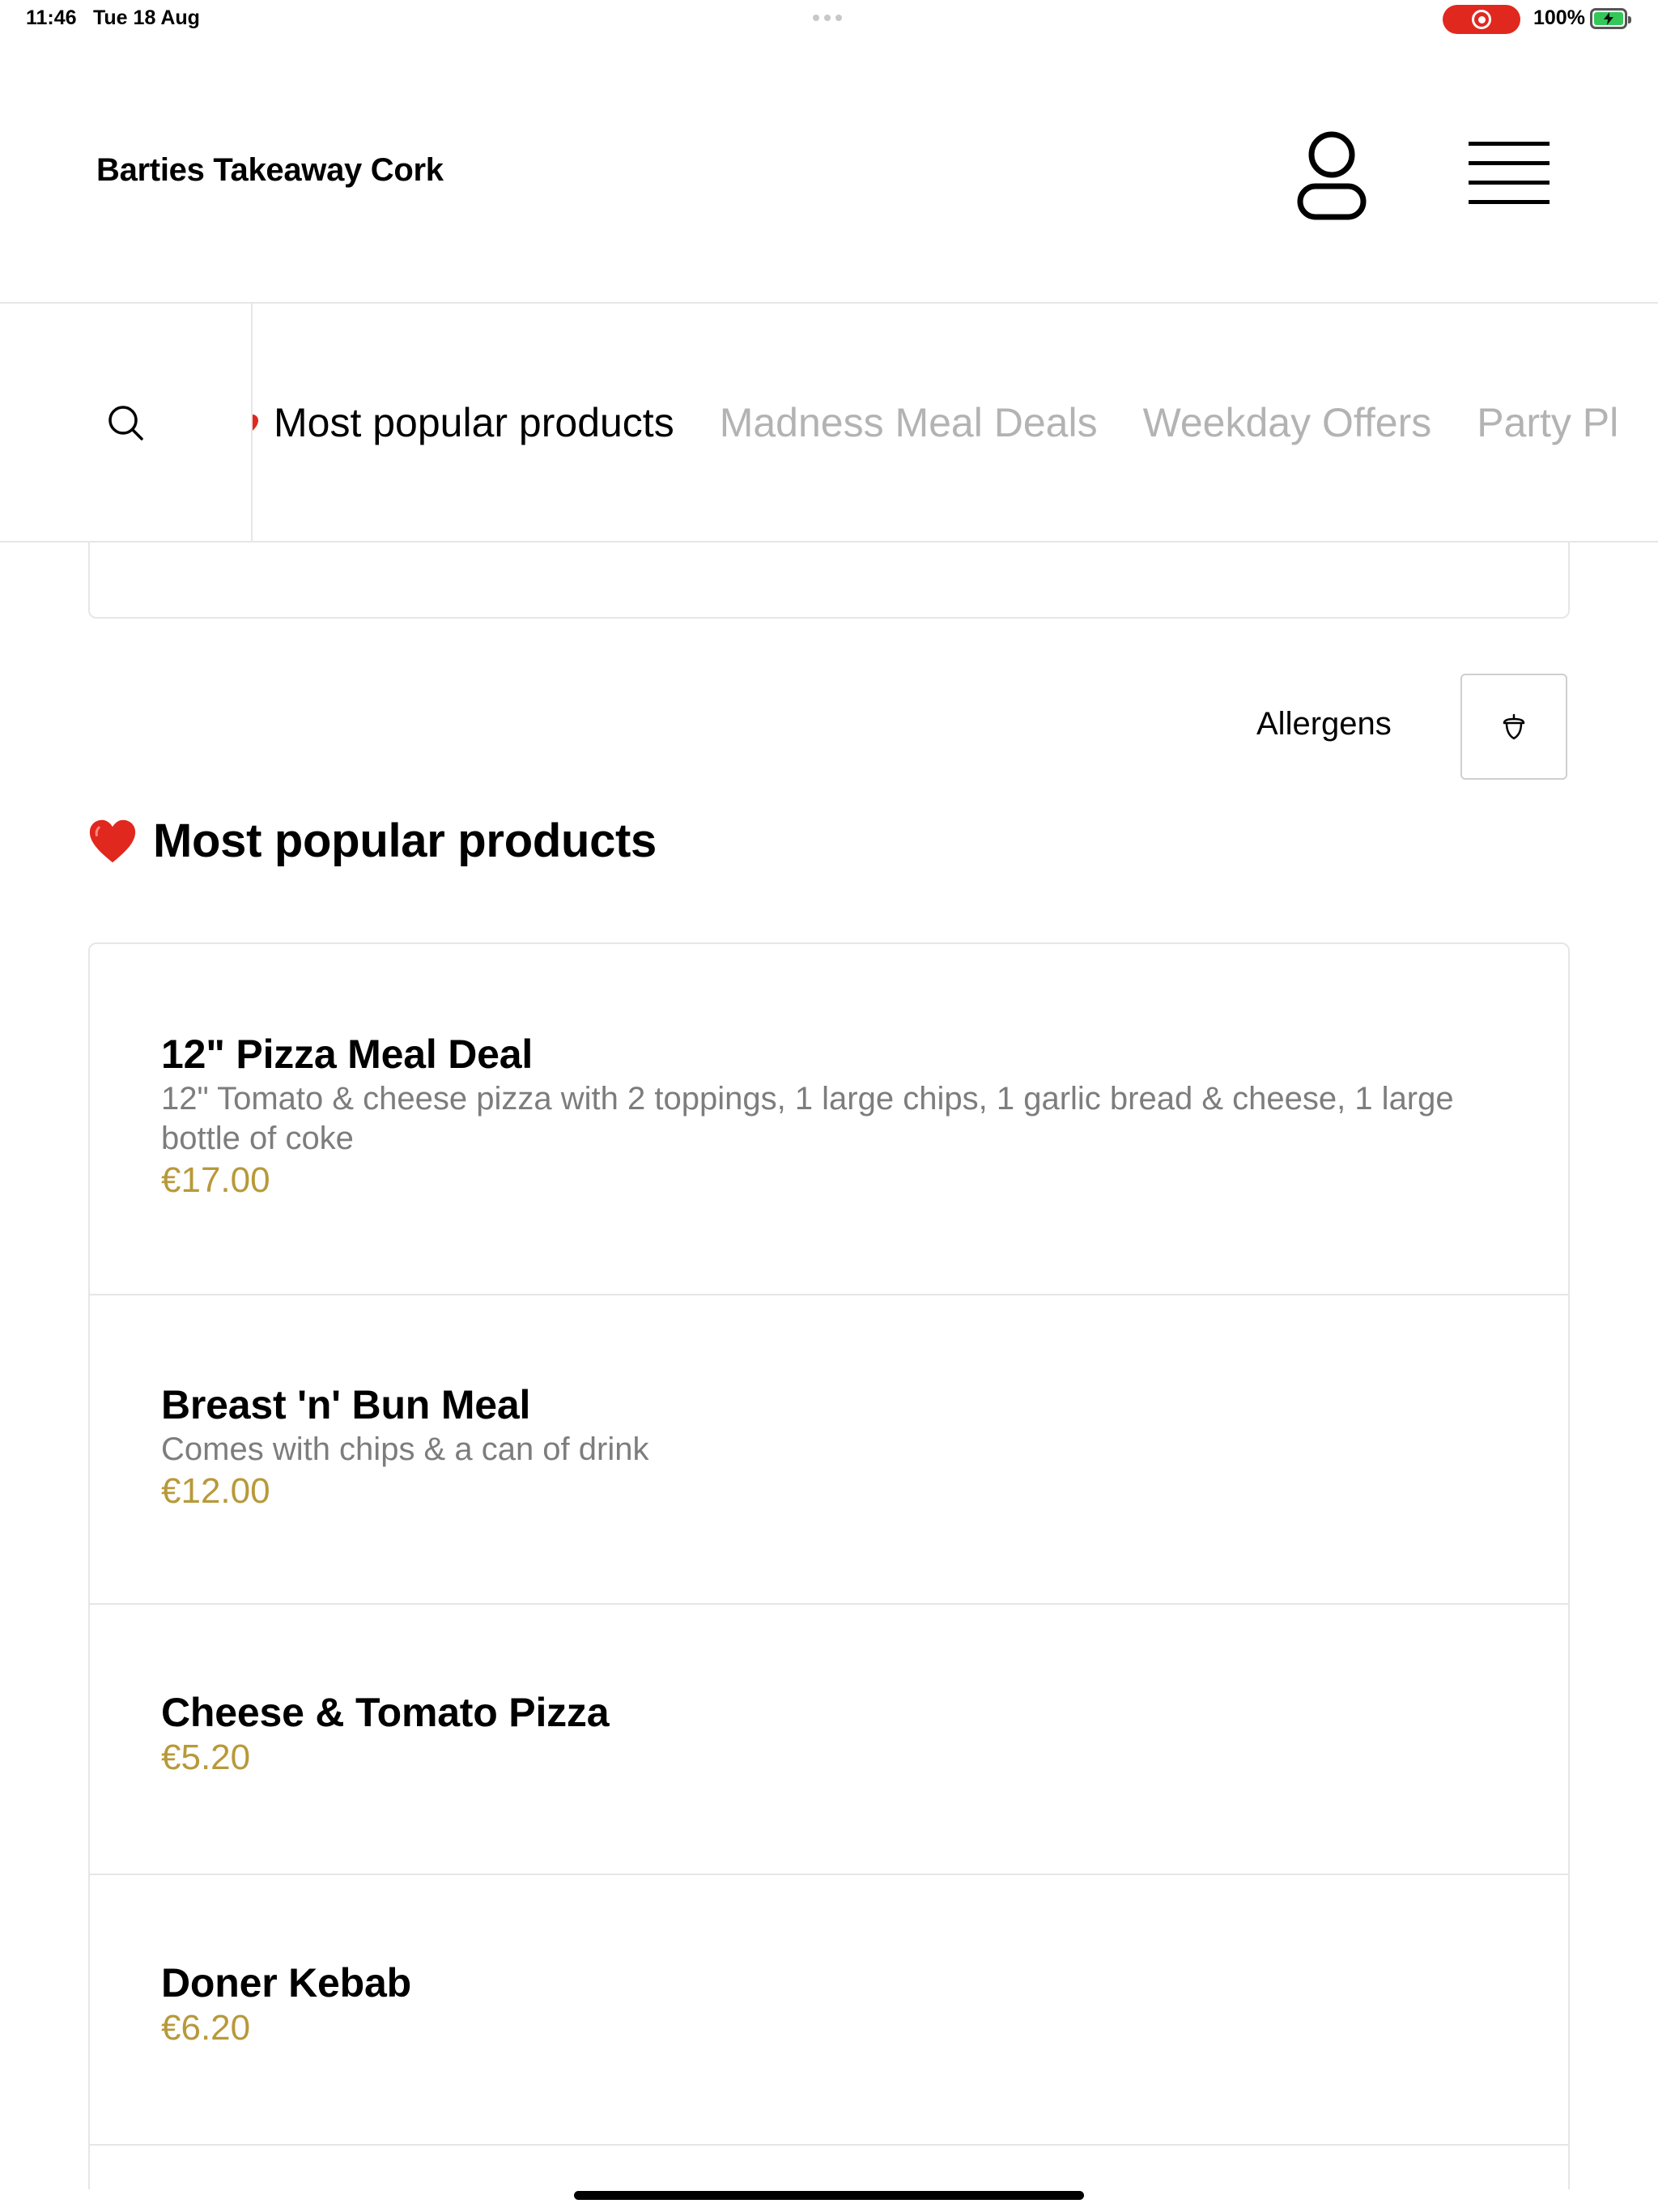  Describe the element at coordinates (51, 18) in the screenshot. I see `status-time: 11:46` at that location.